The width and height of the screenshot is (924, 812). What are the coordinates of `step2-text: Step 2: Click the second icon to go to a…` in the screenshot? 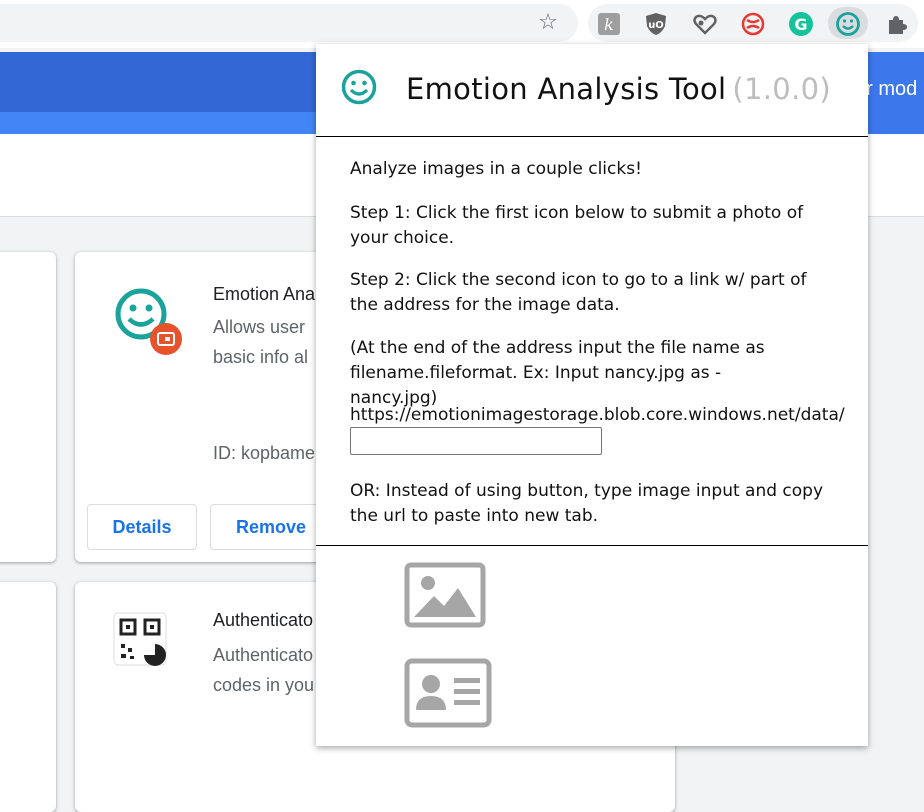 It's located at (578, 292).